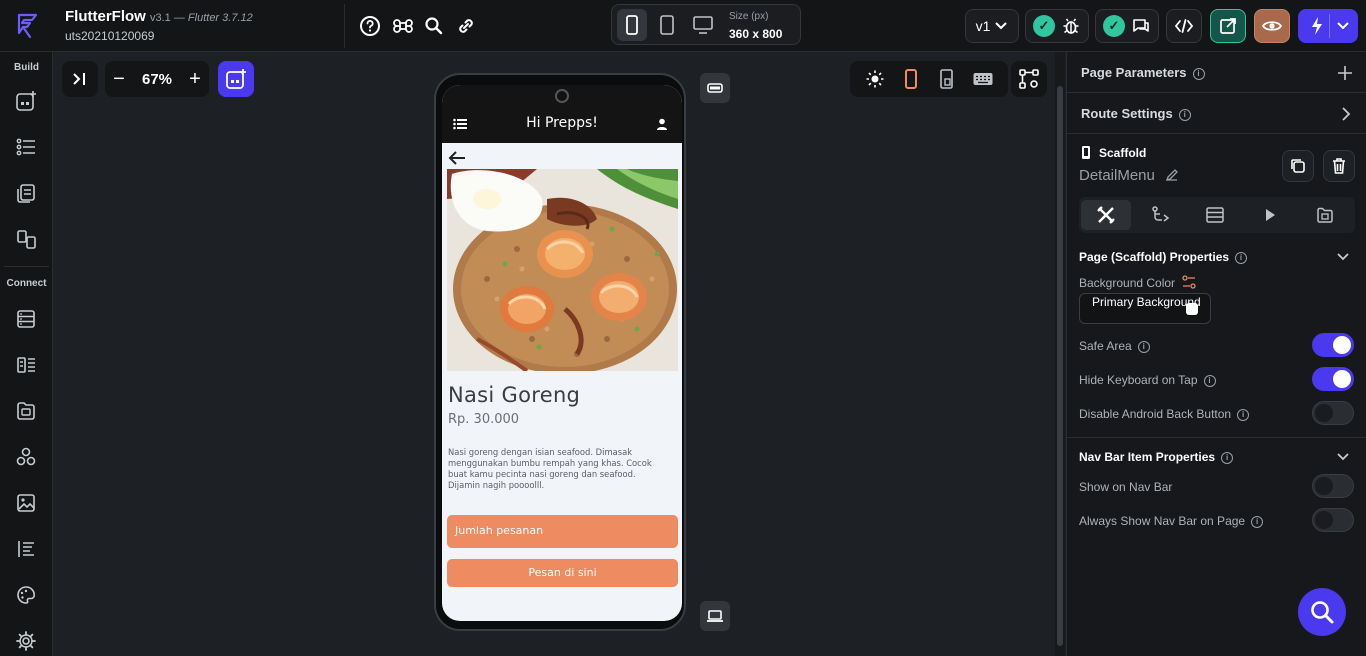 This screenshot has width=1366, height=656. What do you see at coordinates (434, 26) in the screenshot?
I see `search-icon` at bounding box center [434, 26].